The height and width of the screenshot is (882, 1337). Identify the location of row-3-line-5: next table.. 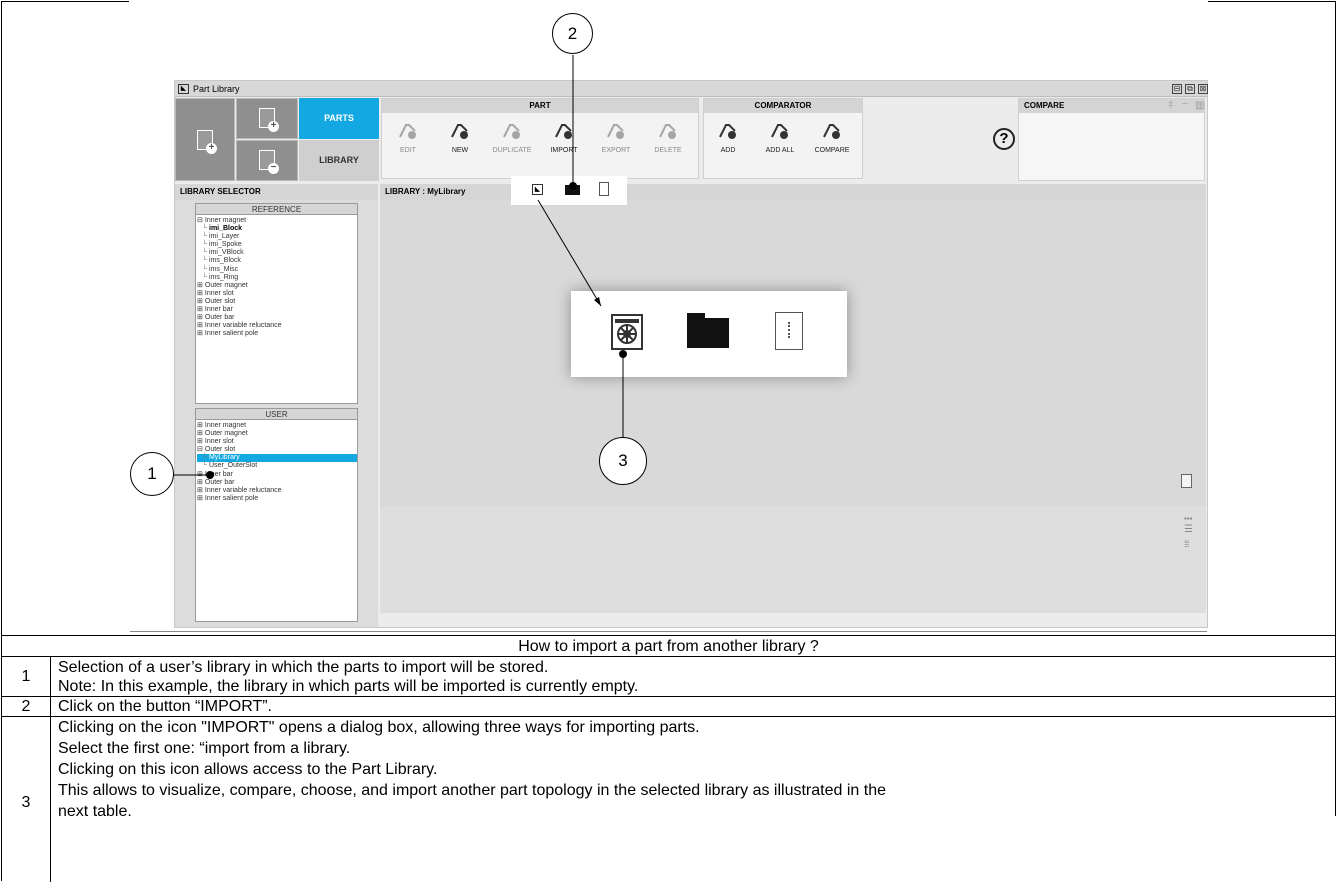
(95, 811).